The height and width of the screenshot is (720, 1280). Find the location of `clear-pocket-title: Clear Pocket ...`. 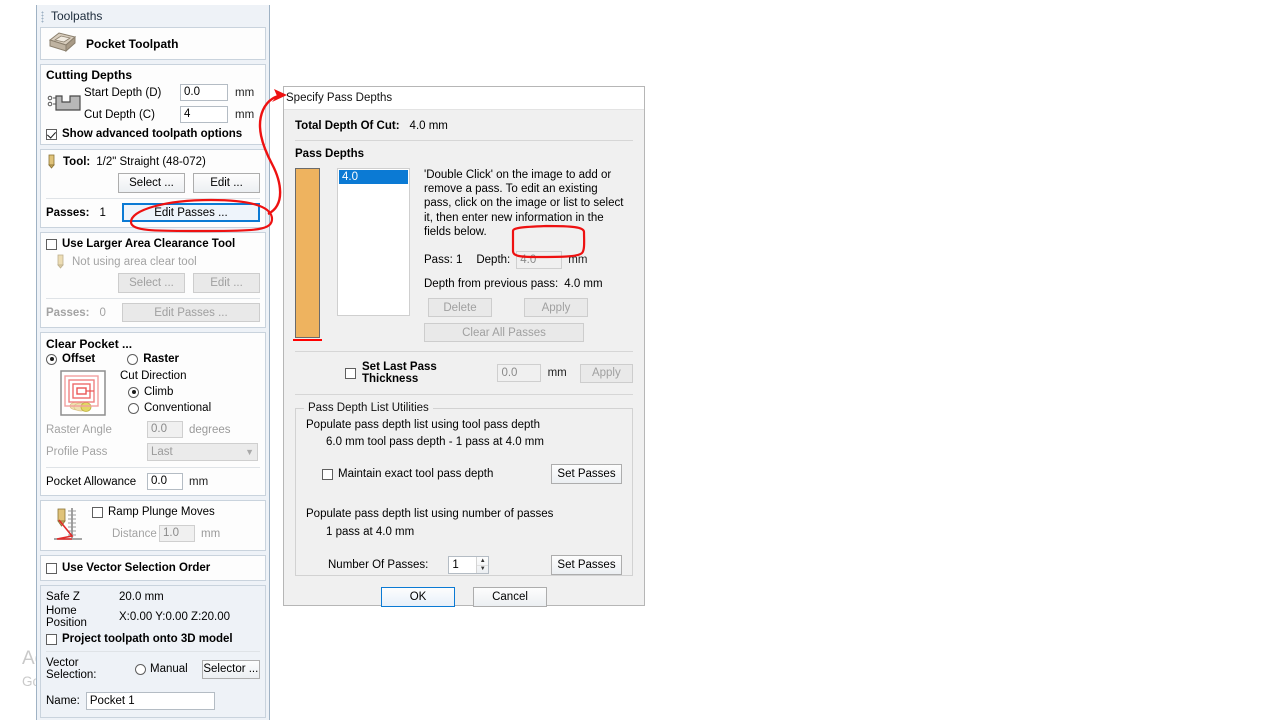

clear-pocket-title: Clear Pocket ... is located at coordinates (89, 344).